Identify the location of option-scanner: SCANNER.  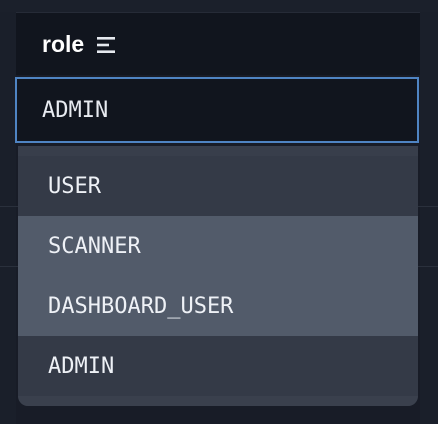
(218, 246).